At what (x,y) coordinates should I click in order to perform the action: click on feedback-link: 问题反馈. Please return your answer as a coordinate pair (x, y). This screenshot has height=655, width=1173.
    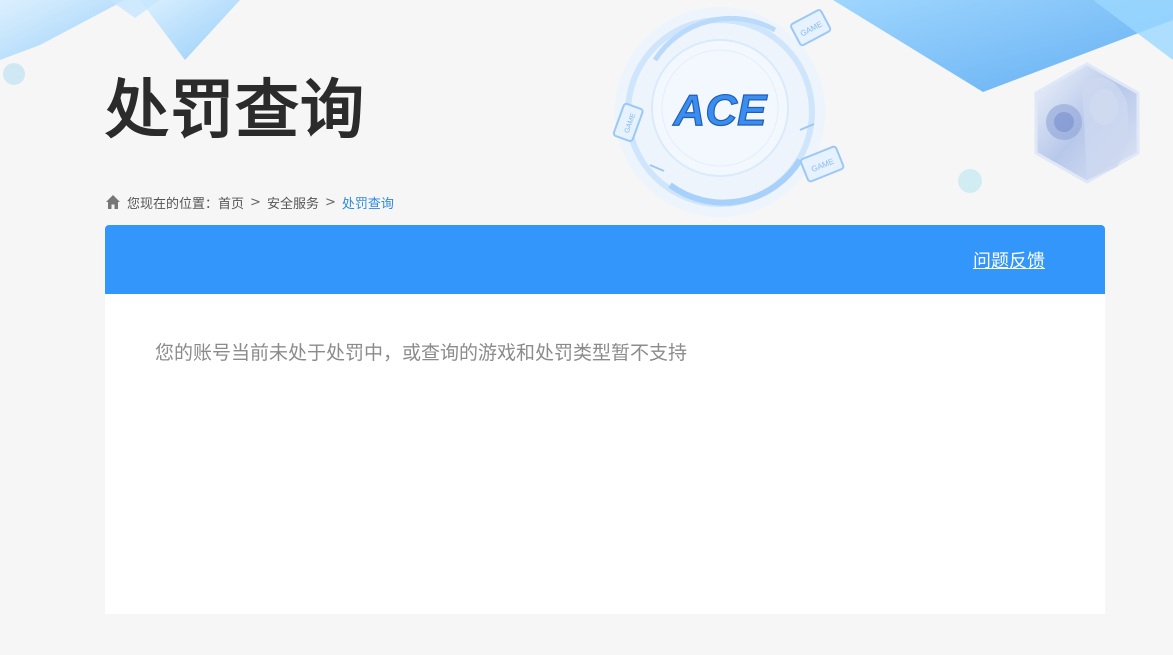
    Looking at the image, I should click on (1009, 260).